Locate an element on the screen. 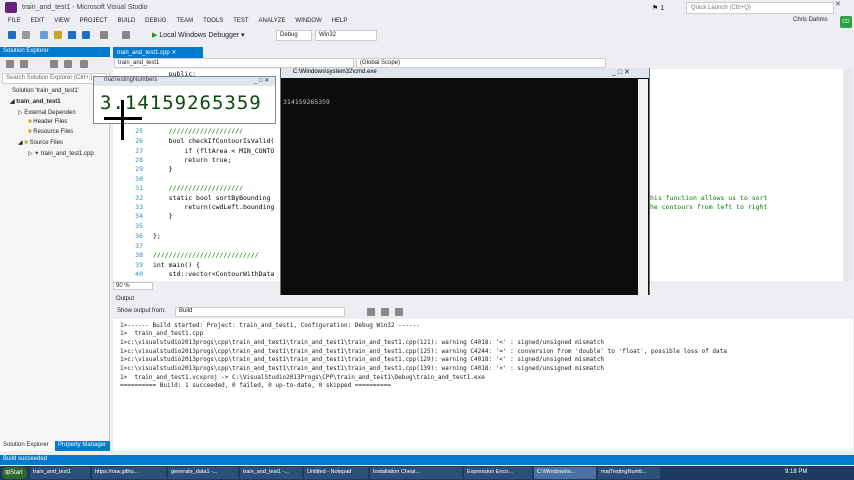 The image size is (854, 480). visual-studio-logo-icon is located at coordinates (11, 7).